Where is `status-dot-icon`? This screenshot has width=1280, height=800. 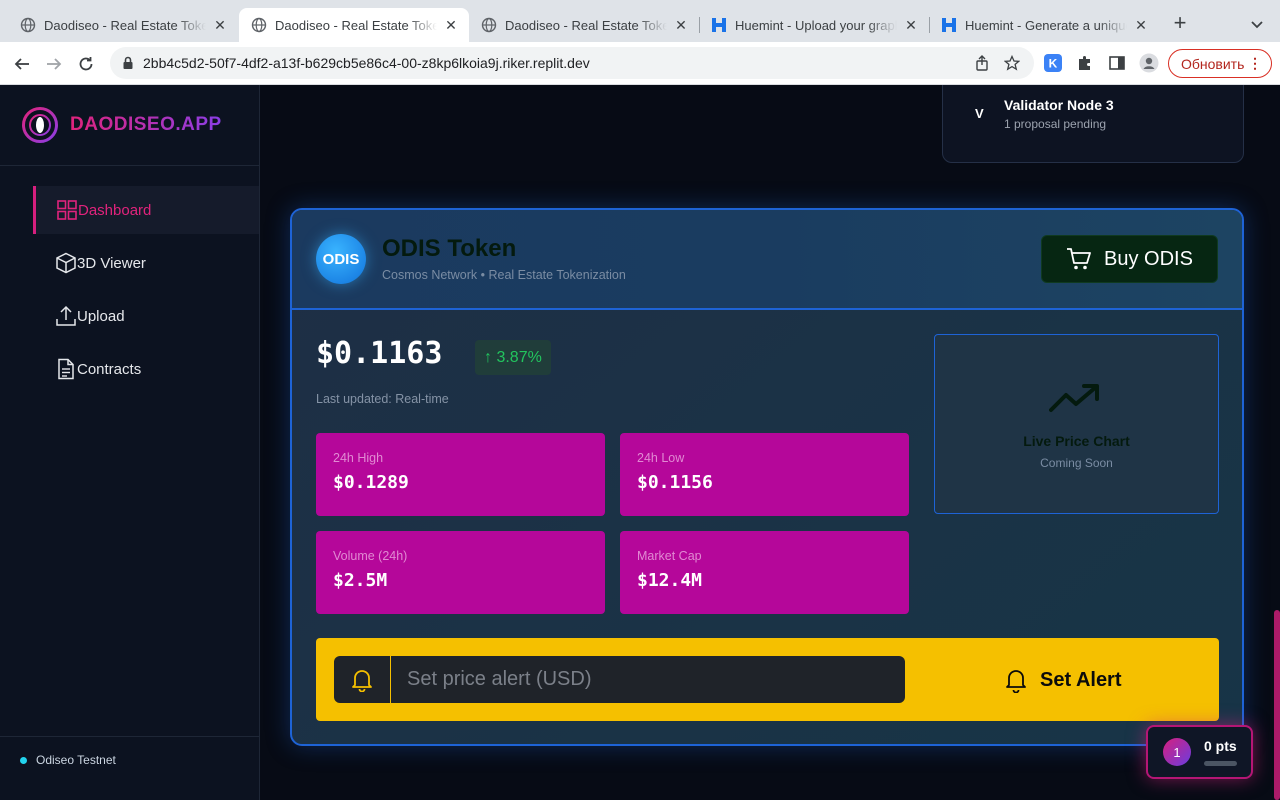
status-dot-icon is located at coordinates (23, 760).